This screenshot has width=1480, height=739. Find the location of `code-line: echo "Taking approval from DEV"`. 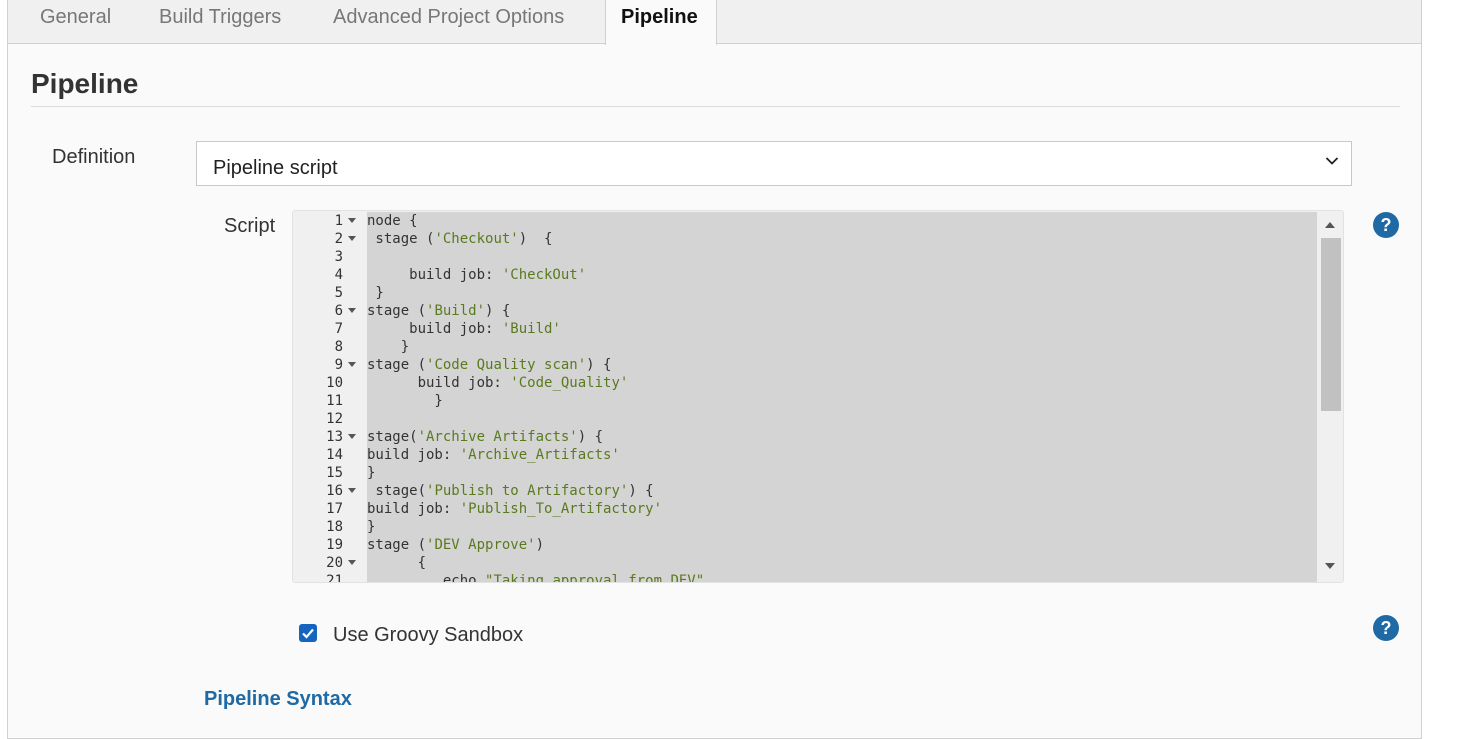

code-line: echo "Taking approval from DEV" is located at coordinates (842, 577).